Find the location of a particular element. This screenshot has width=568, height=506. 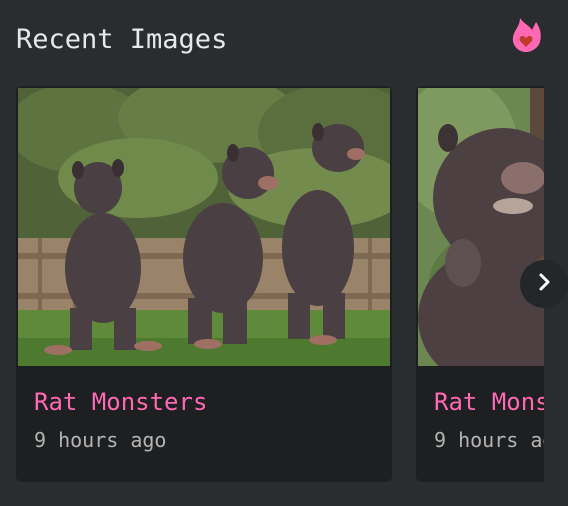

section-title: Recent Images is located at coordinates (122, 39).